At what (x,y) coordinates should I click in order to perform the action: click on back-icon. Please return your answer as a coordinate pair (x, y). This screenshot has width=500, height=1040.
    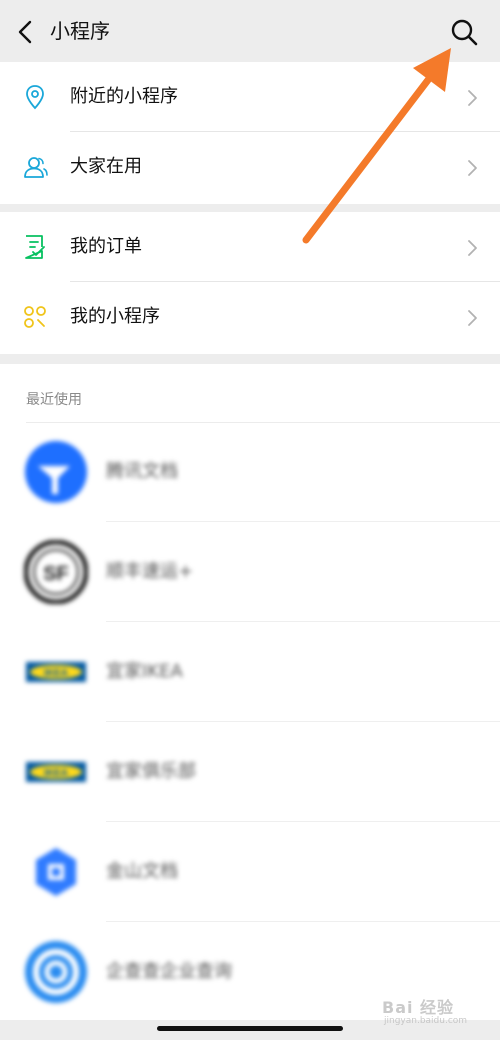
    Looking at the image, I should click on (26, 32).